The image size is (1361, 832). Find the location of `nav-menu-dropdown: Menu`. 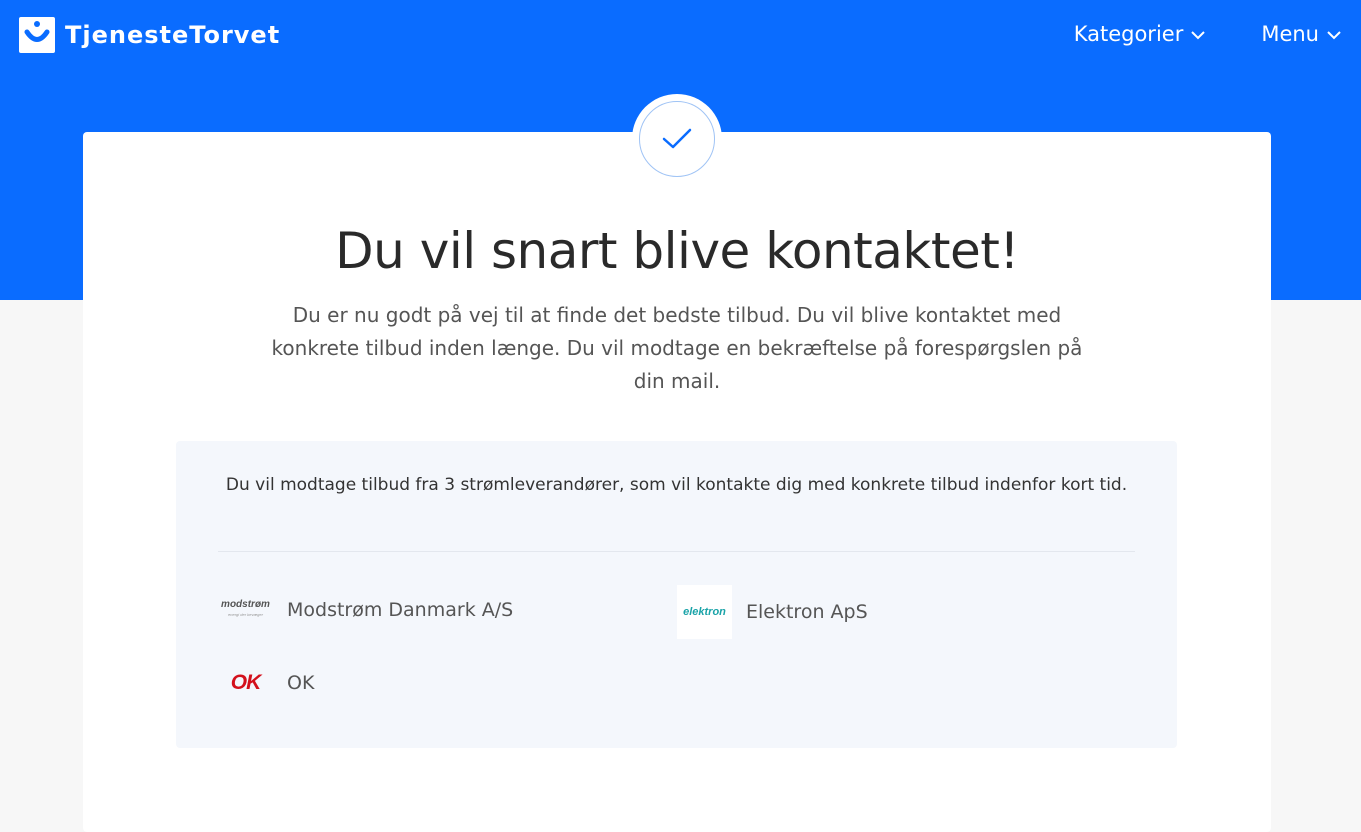

nav-menu-dropdown: Menu is located at coordinates (1301, 34).